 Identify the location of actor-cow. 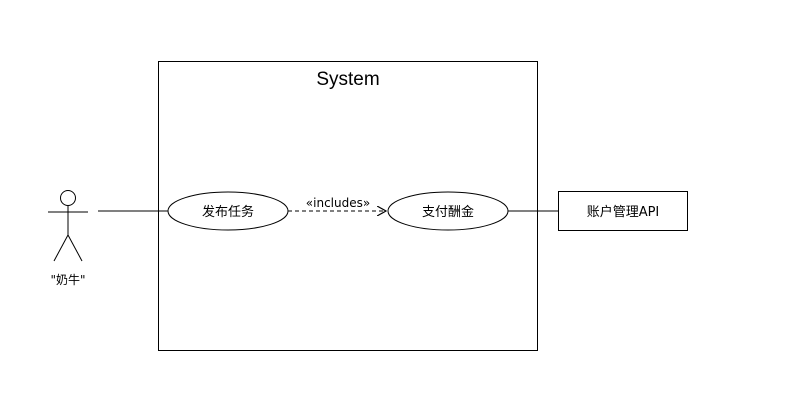
(68, 226).